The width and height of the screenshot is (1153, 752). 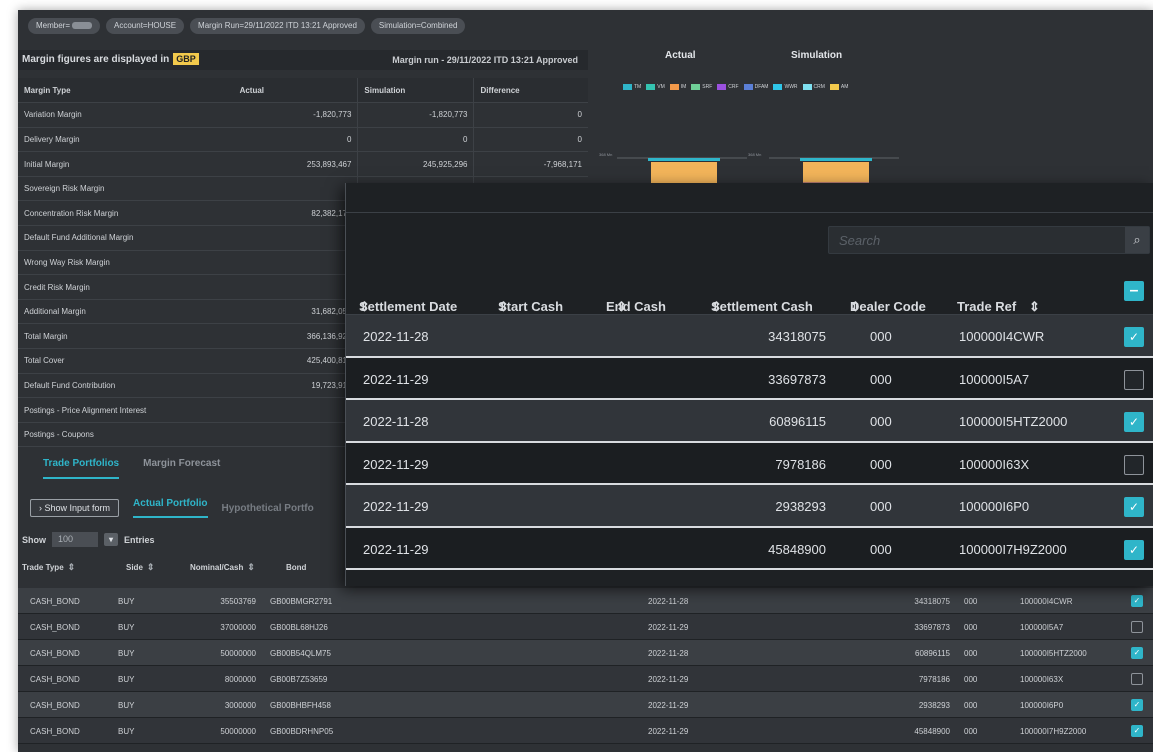 What do you see at coordinates (126, 164) in the screenshot?
I see `margin-type-cell: Initial Margin` at bounding box center [126, 164].